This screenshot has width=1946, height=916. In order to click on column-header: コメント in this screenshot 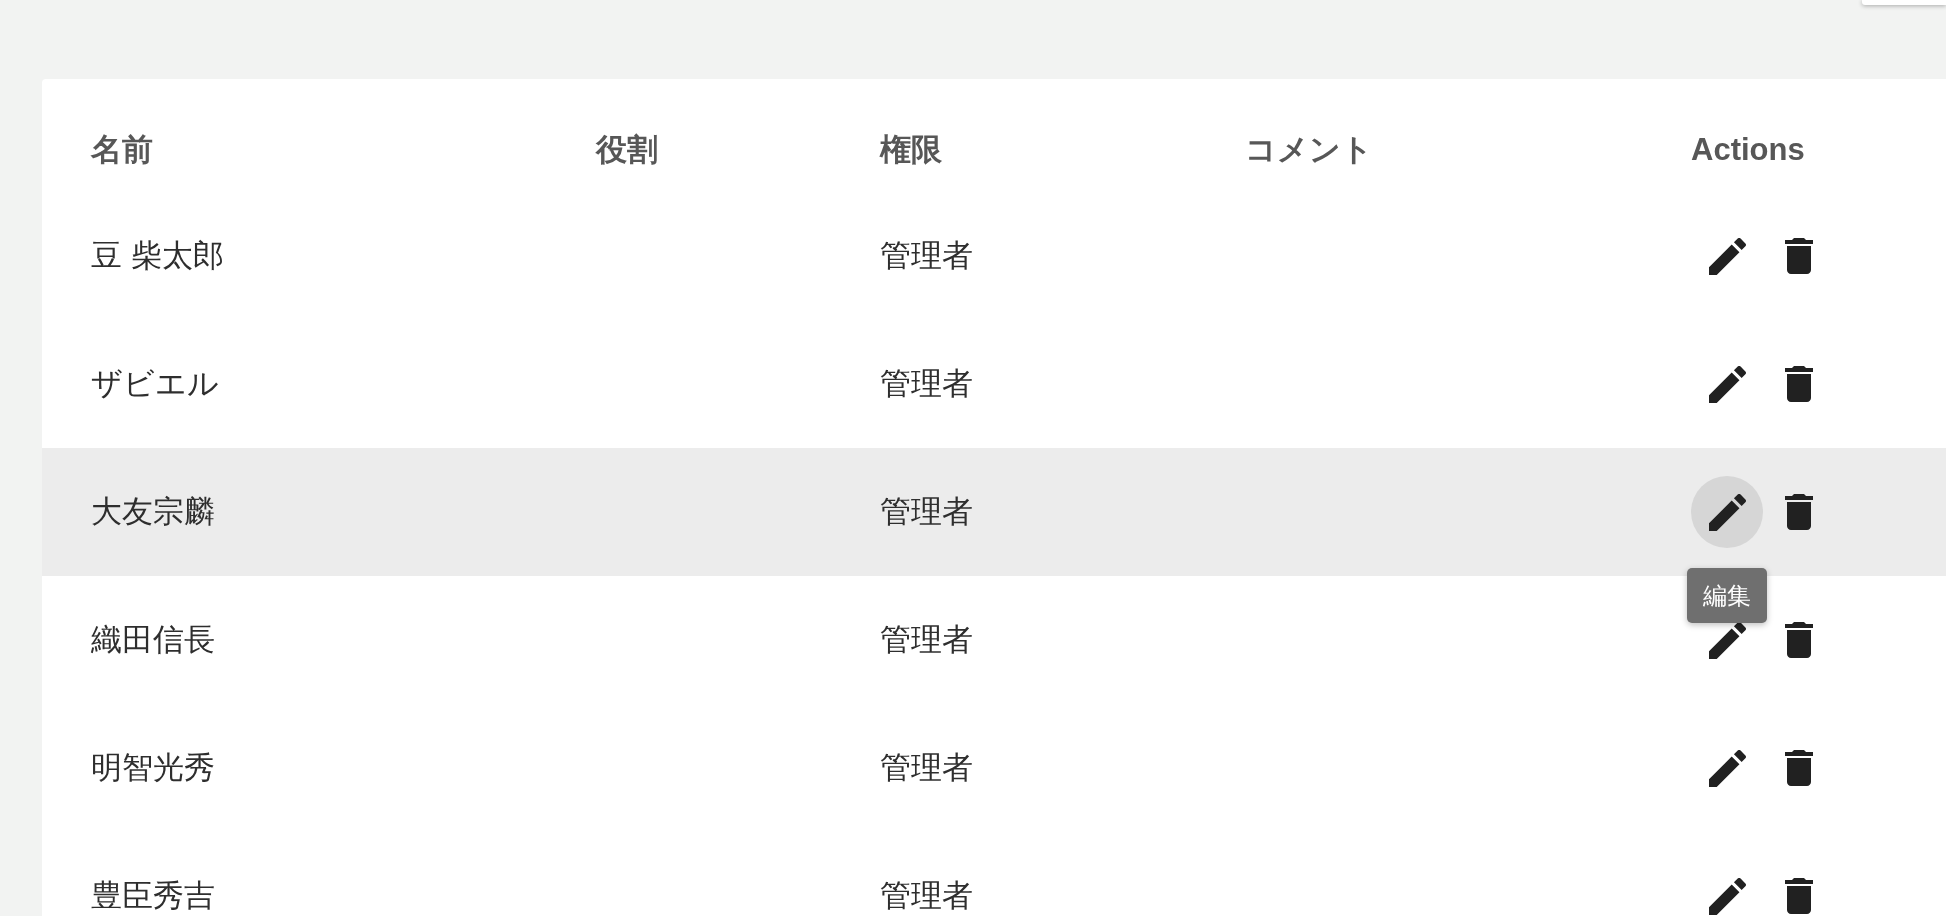, I will do `click(1309, 149)`.